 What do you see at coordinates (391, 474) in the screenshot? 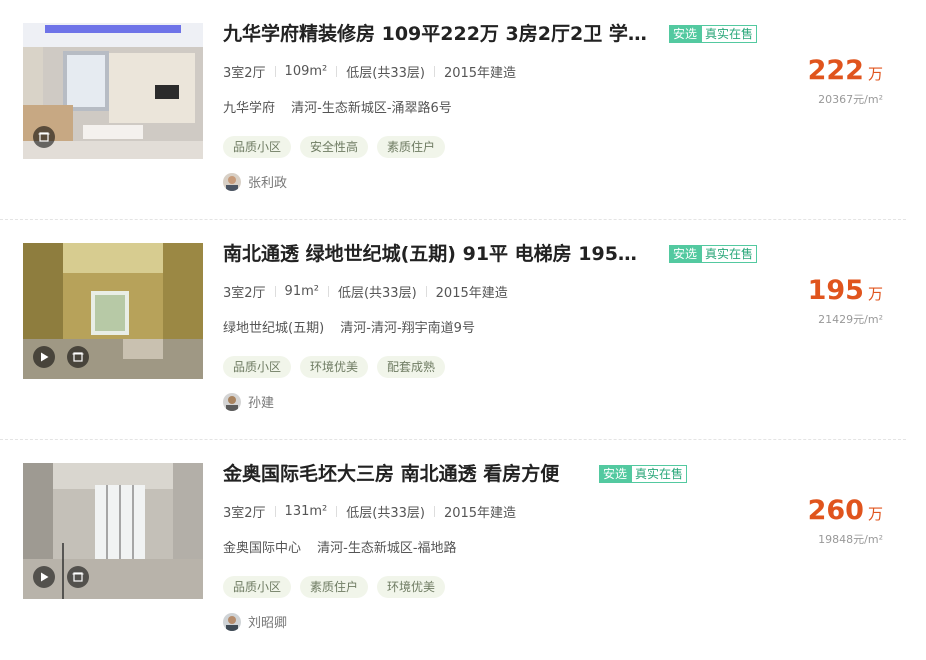
I see `listing-title: 金奥国际毛坯大三房 南北通透 看房方便` at bounding box center [391, 474].